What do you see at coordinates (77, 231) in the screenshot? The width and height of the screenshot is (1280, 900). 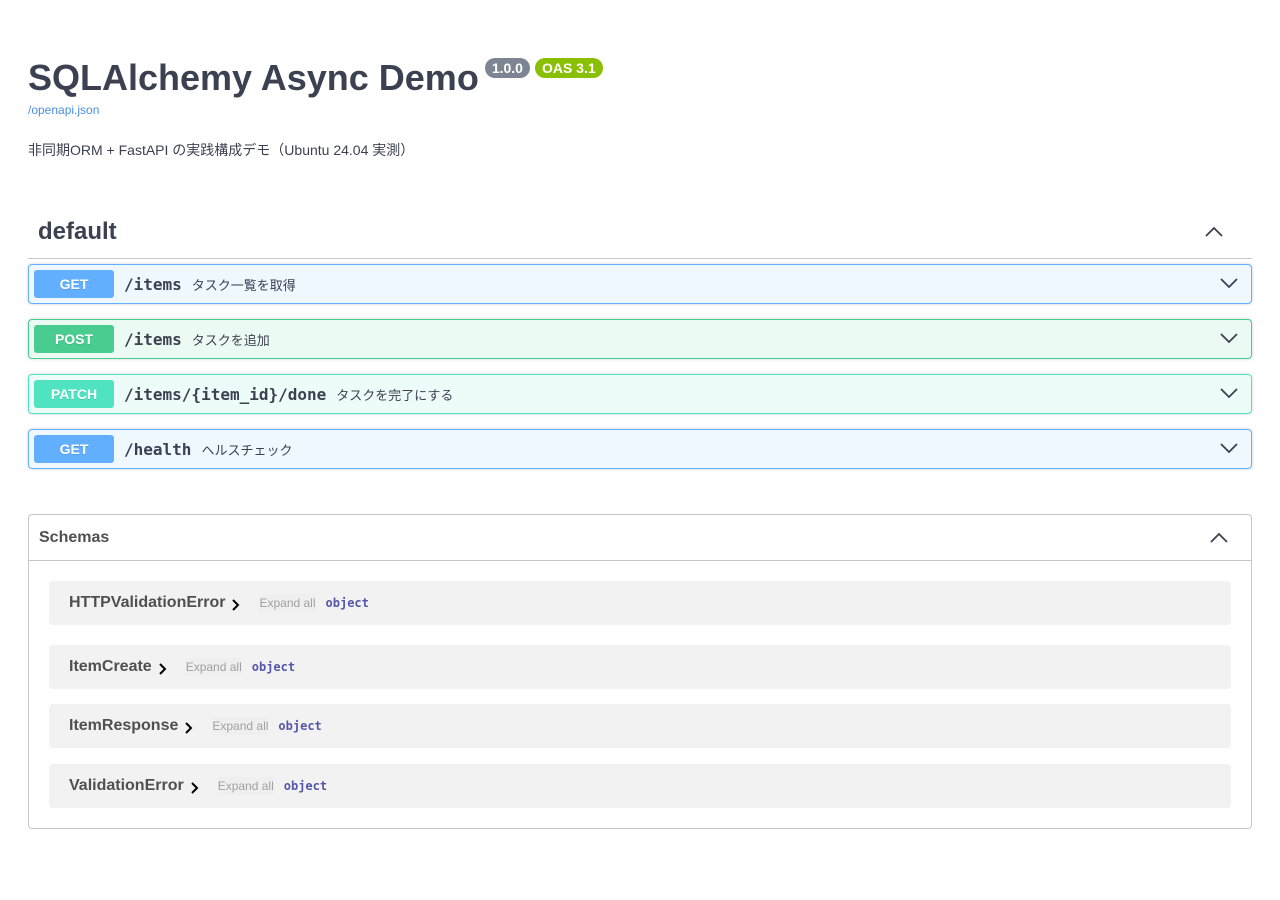 I see `tag-name: default` at bounding box center [77, 231].